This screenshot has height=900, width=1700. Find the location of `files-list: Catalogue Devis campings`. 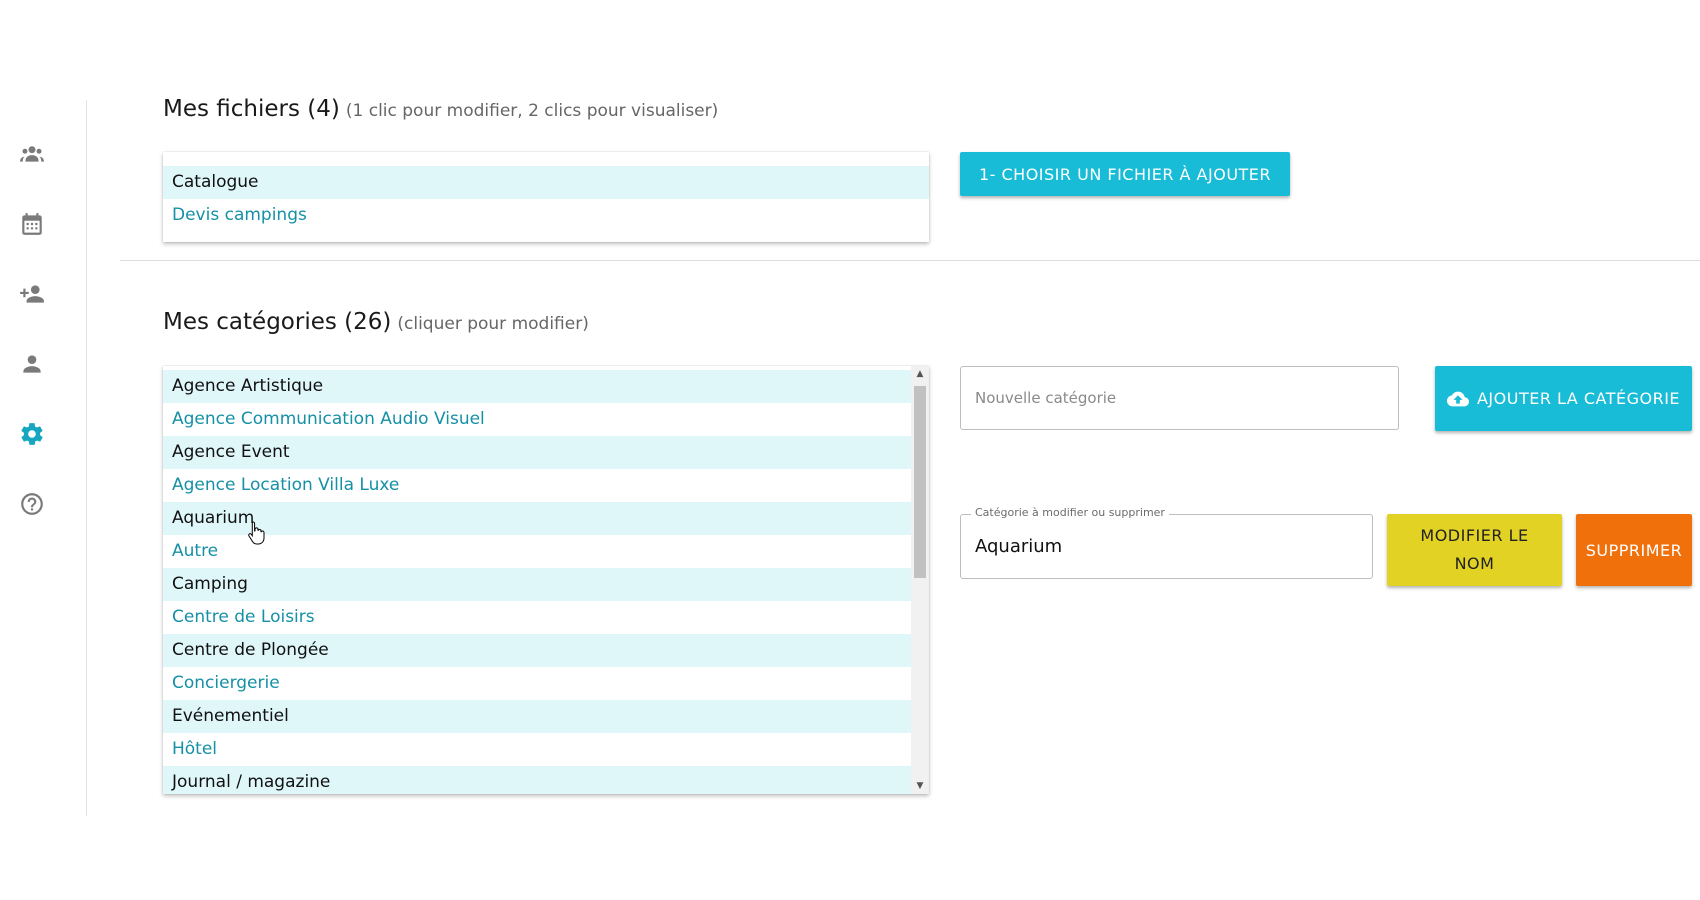

files-list: Catalogue Devis campings is located at coordinates (546, 197).